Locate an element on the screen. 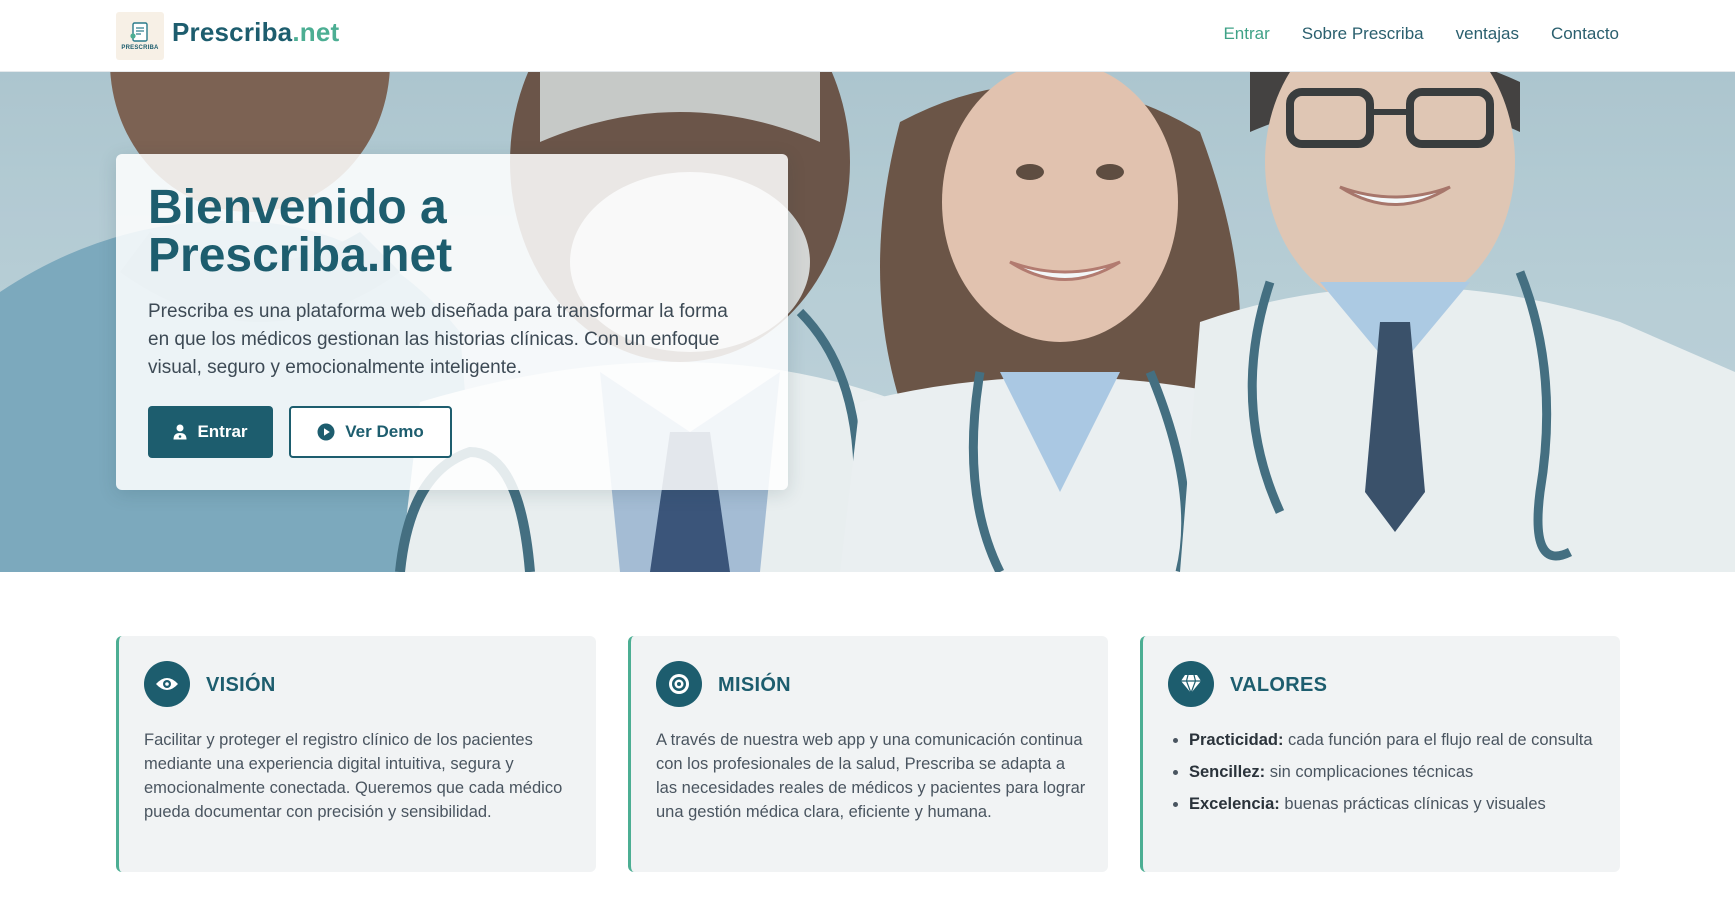 This screenshot has height=909, width=1735. logo: PRESCRIBA is located at coordinates (140, 36).